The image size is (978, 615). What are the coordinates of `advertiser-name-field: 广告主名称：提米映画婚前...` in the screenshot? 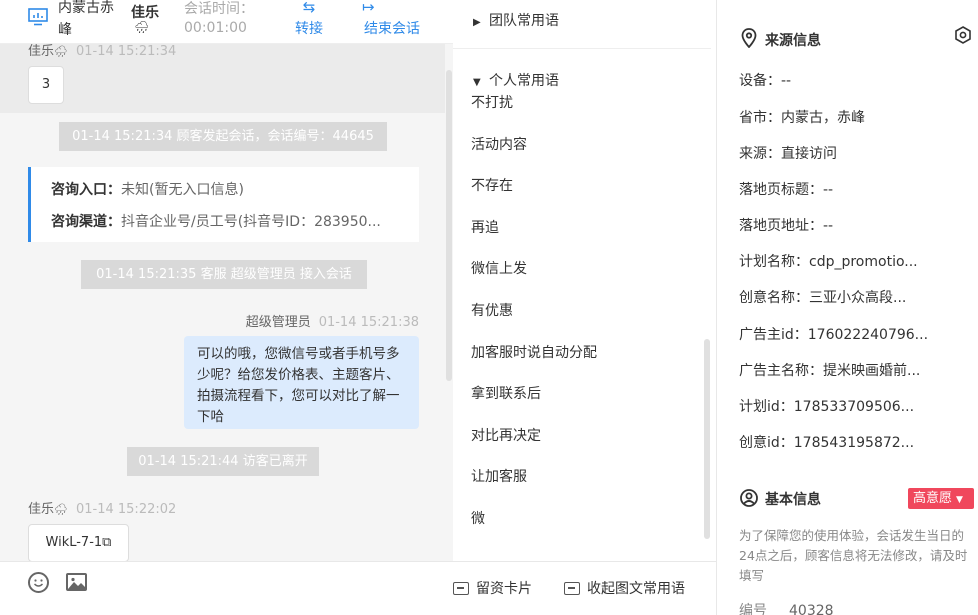 It's located at (830, 371).